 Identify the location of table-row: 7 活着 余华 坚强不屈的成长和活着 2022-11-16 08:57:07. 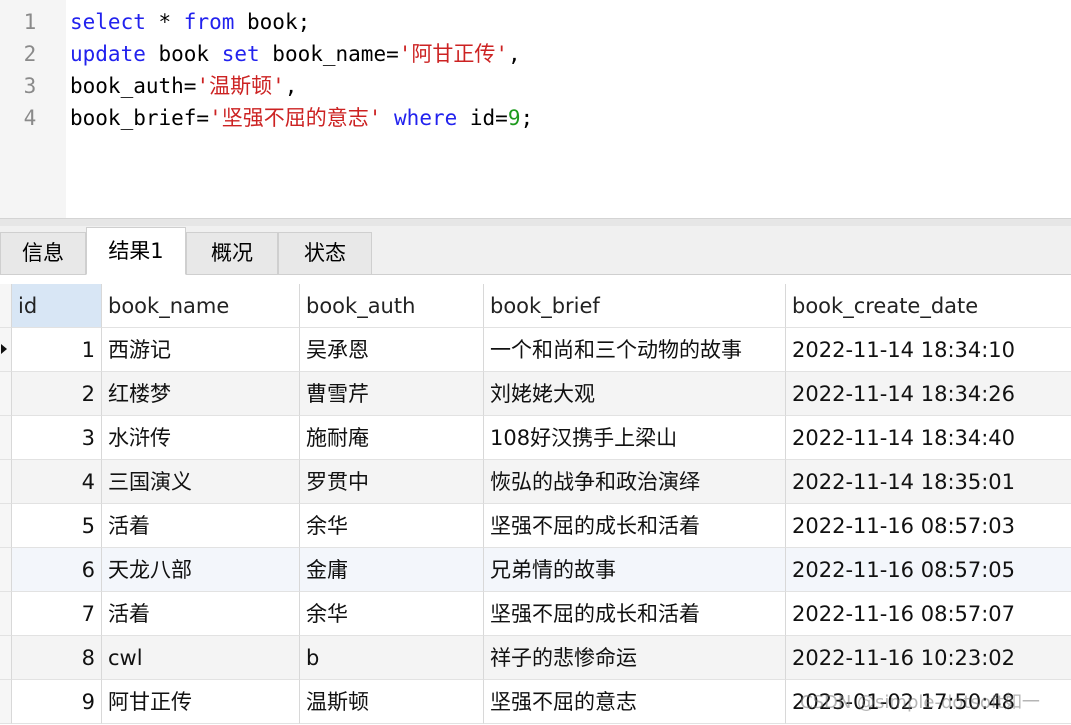
(535, 614).